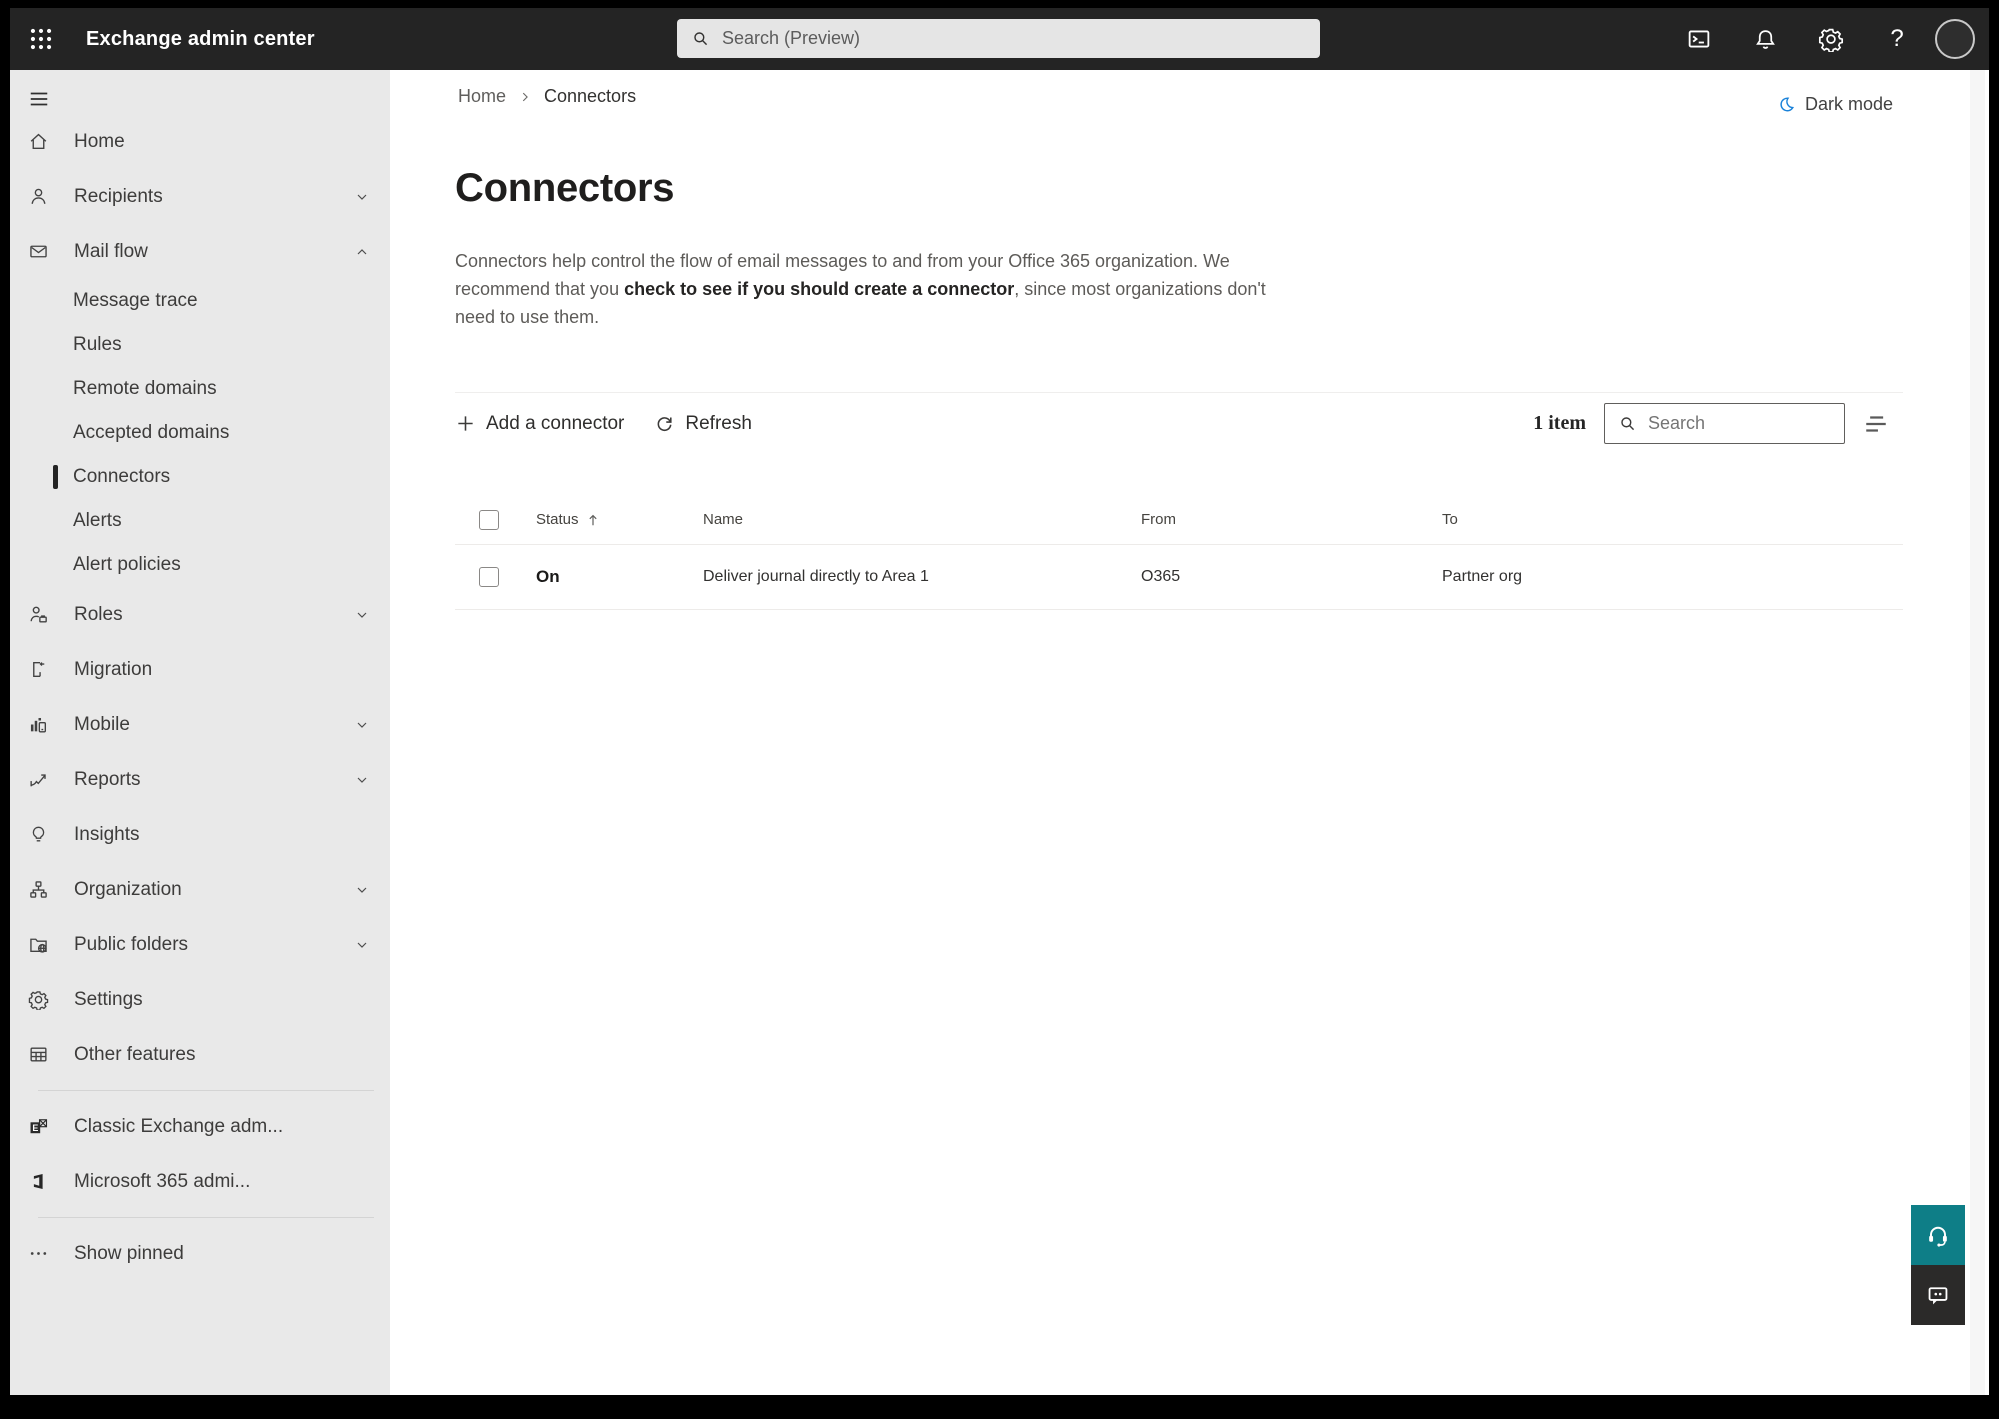 Image resolution: width=1999 pixels, height=1419 pixels. I want to click on chevron-right-icon, so click(525, 97).